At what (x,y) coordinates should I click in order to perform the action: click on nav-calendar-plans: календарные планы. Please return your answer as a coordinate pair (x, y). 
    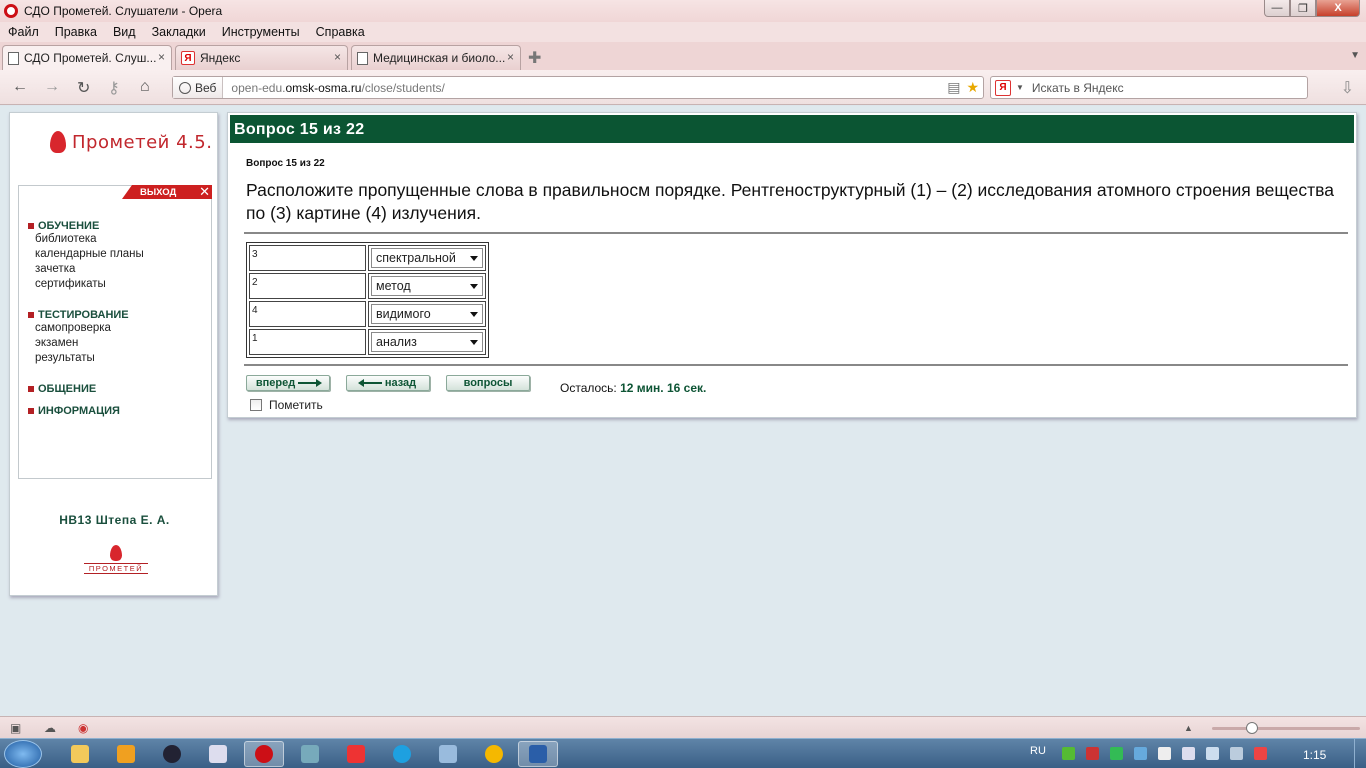
    Looking at the image, I should click on (86, 254).